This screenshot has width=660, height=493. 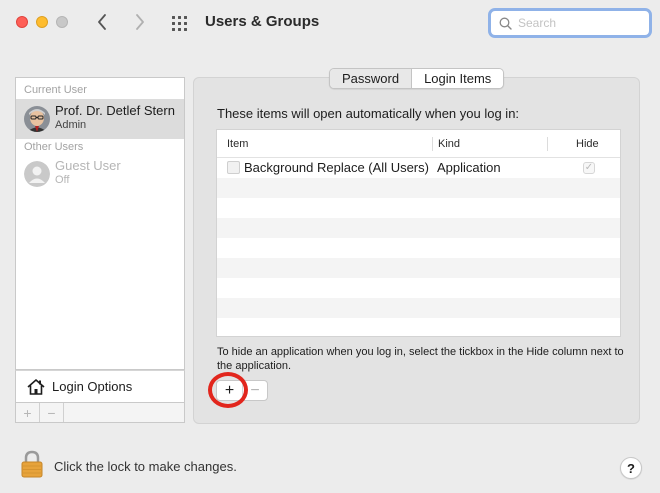 What do you see at coordinates (449, 144) in the screenshot?
I see `column-header-kind: Kind` at bounding box center [449, 144].